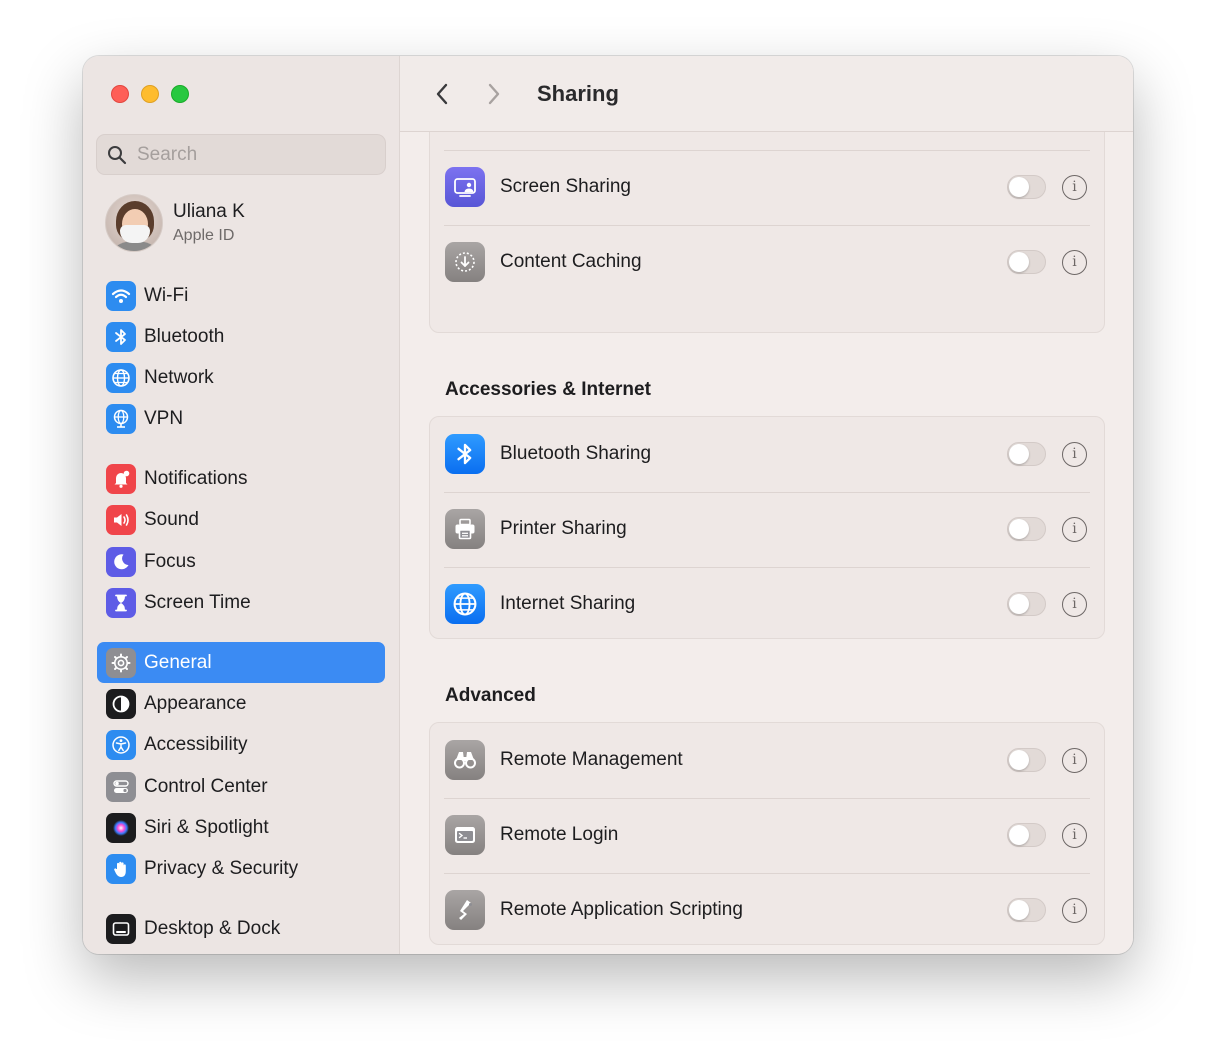 This screenshot has height=1063, width=1216. I want to click on table-row: Remote Management i, so click(767, 760).